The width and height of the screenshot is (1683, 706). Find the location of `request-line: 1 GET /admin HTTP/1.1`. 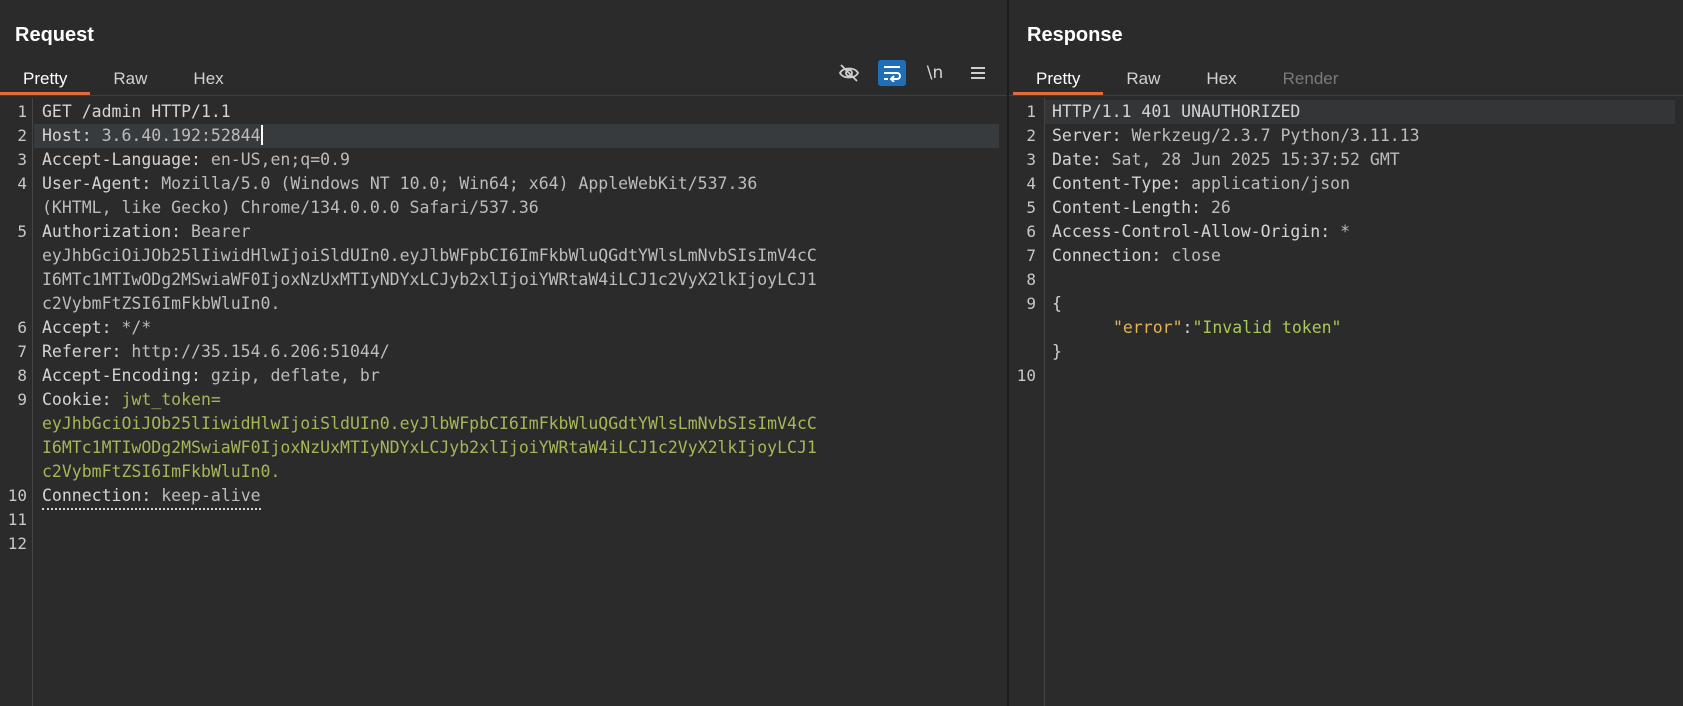

request-line: 1 GET /admin HTTP/1.1 is located at coordinates (124, 111).